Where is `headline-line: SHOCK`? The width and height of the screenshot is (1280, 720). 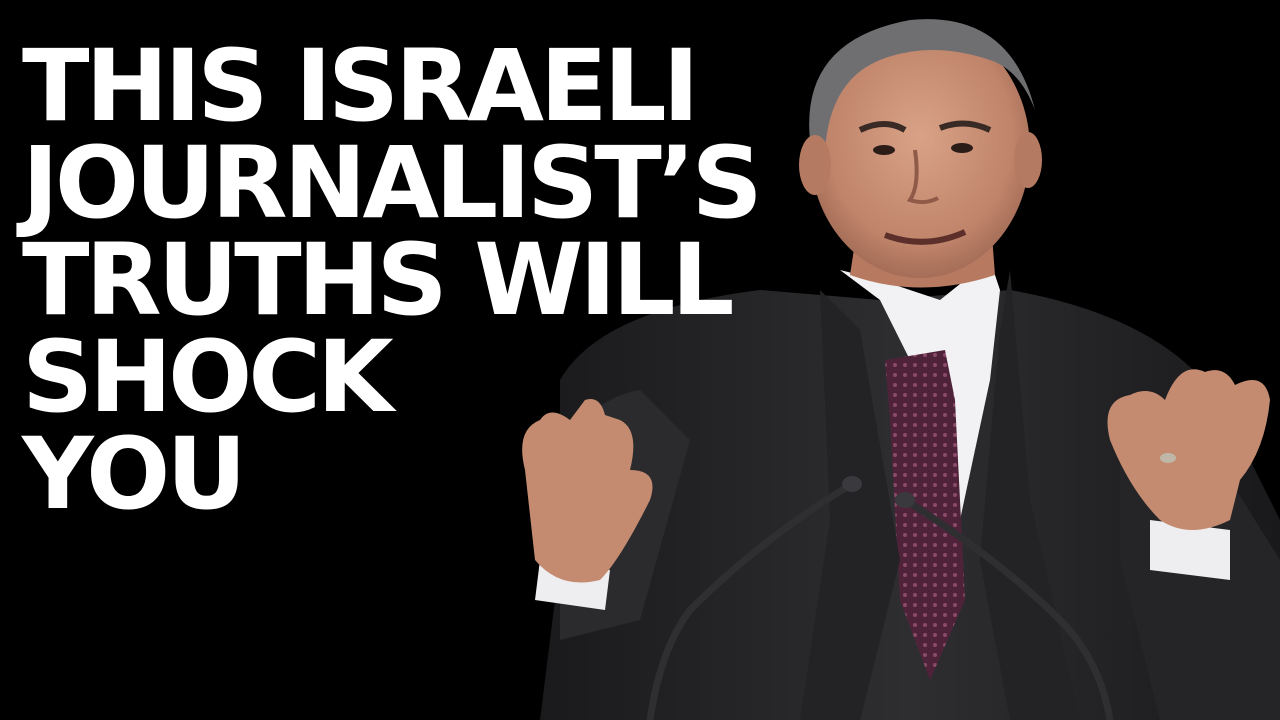
headline-line: SHOCK is located at coordinates (208, 377).